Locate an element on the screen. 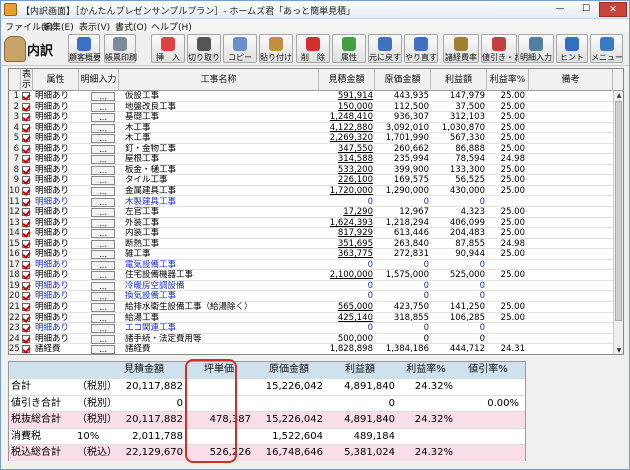  close-button: ✕ is located at coordinates (613, 9).